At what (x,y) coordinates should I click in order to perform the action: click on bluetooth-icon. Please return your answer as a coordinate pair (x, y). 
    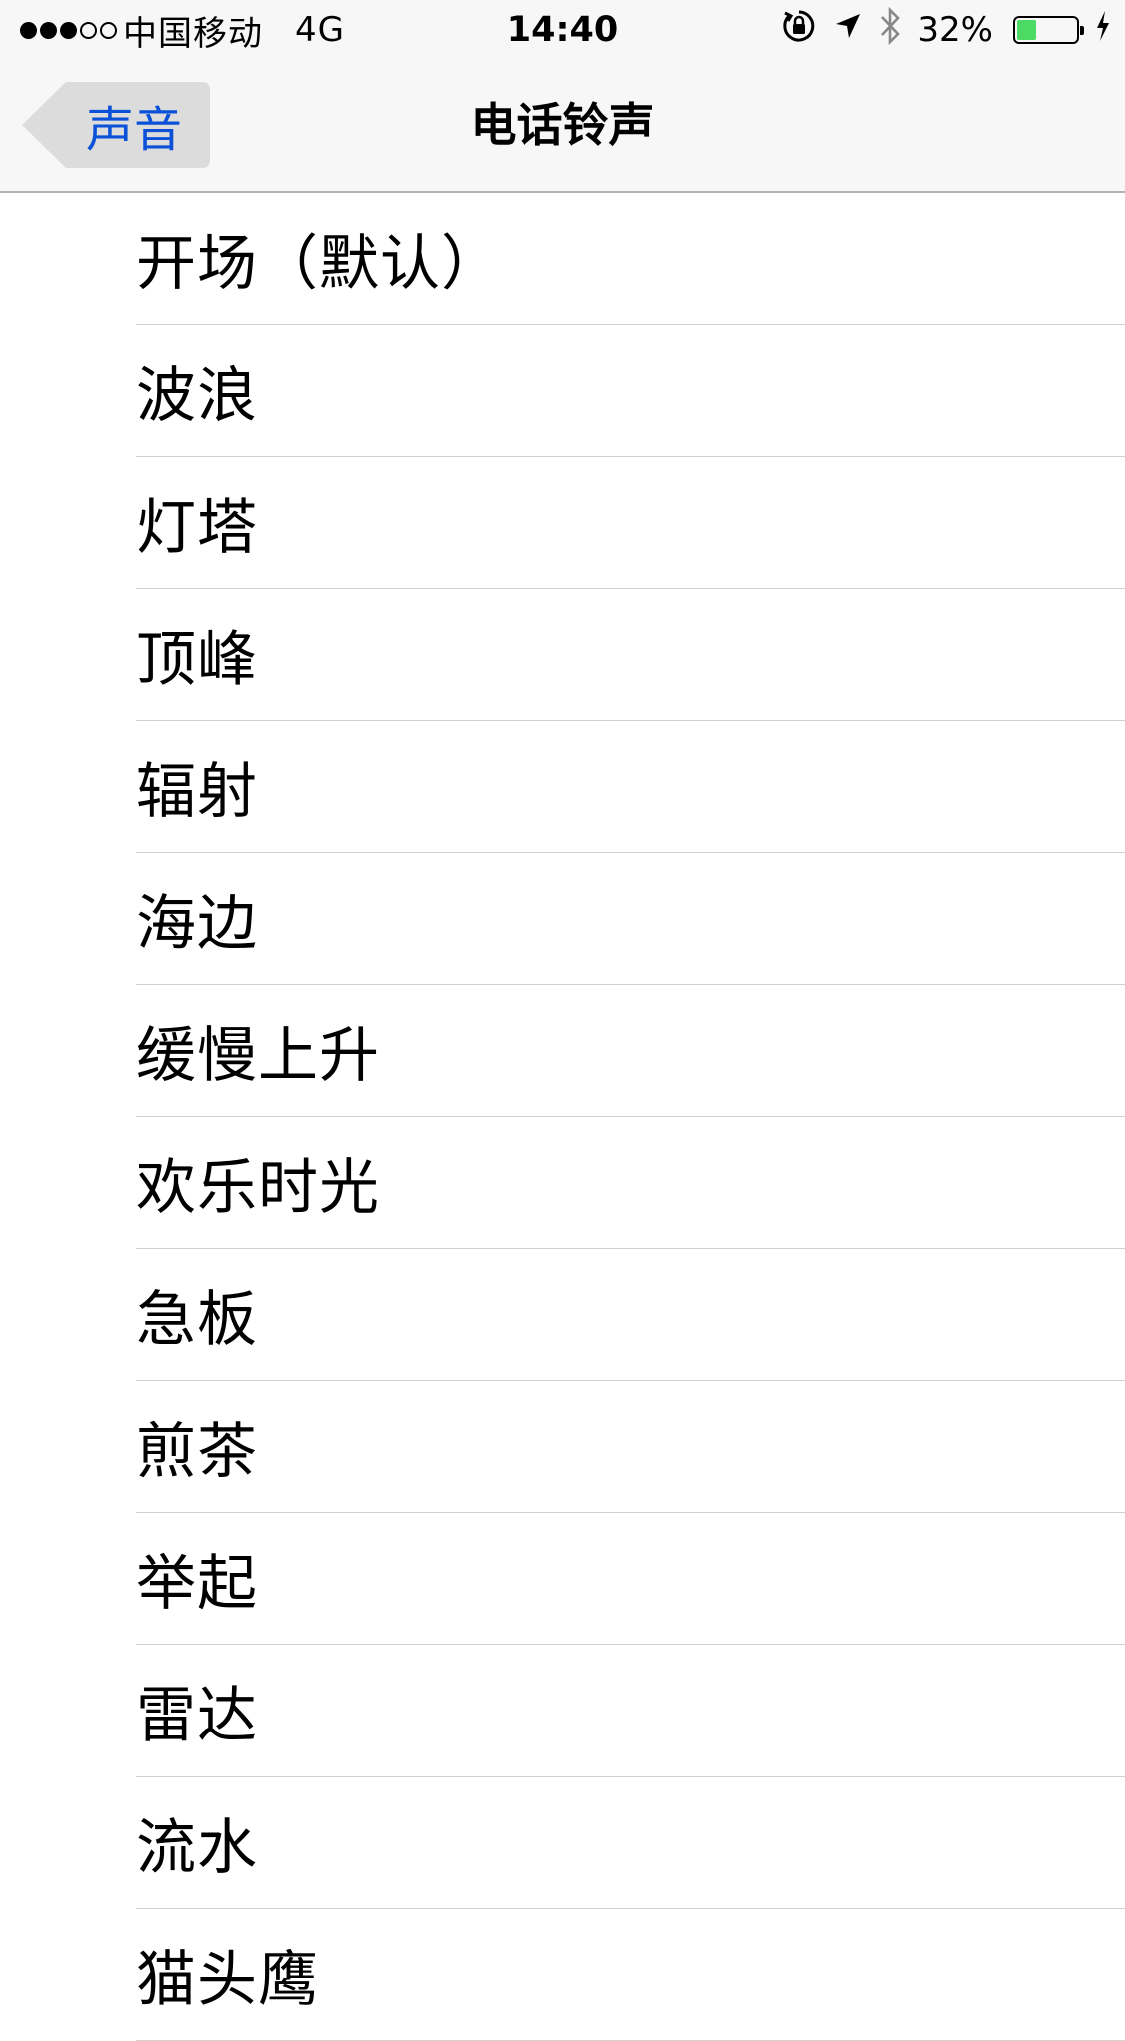
    Looking at the image, I should click on (890, 30).